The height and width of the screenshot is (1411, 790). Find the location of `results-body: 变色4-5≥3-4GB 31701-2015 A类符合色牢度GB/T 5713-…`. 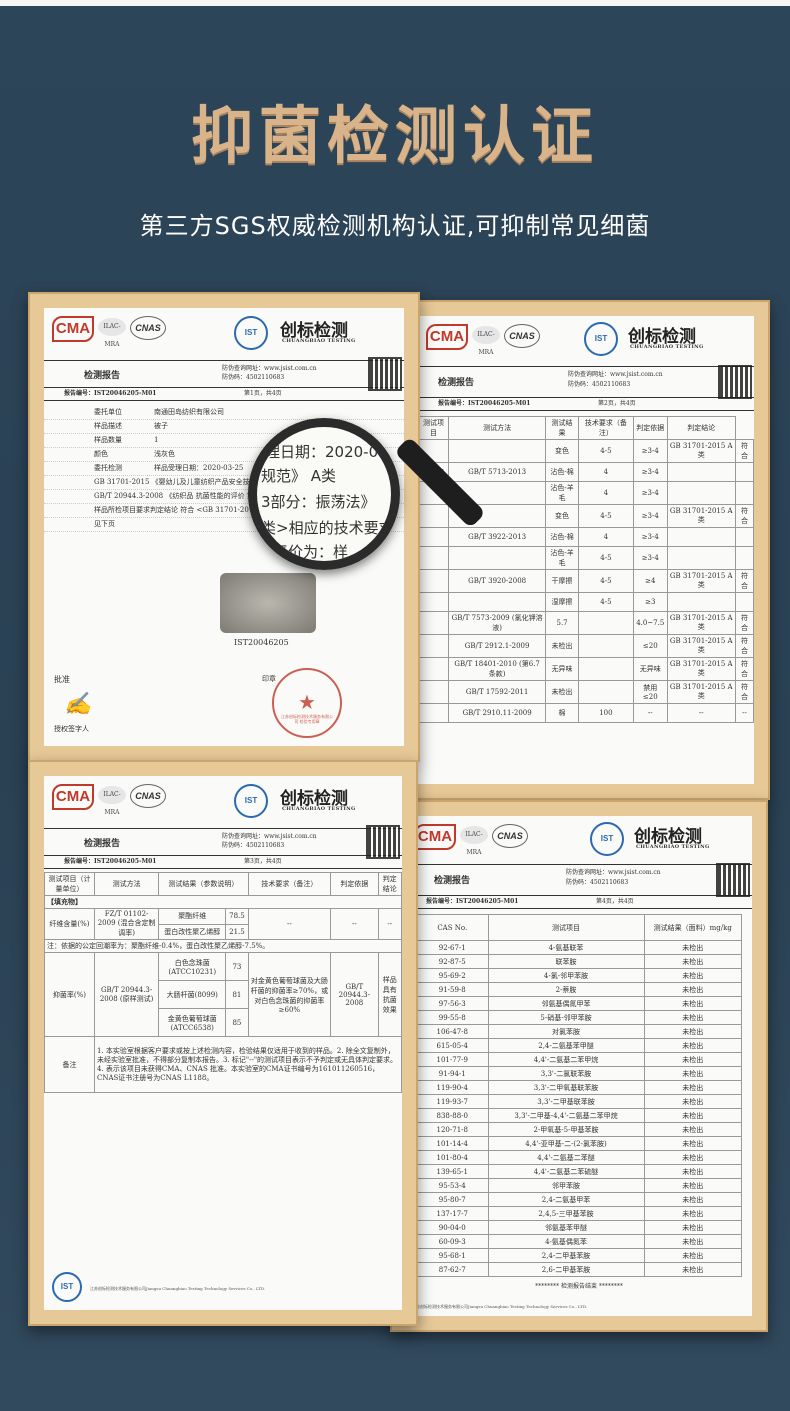

results-body: 变色4-5≥3-4GB 31701-2015 A类符合色牢度GB/T 5713-… is located at coordinates (586, 581).